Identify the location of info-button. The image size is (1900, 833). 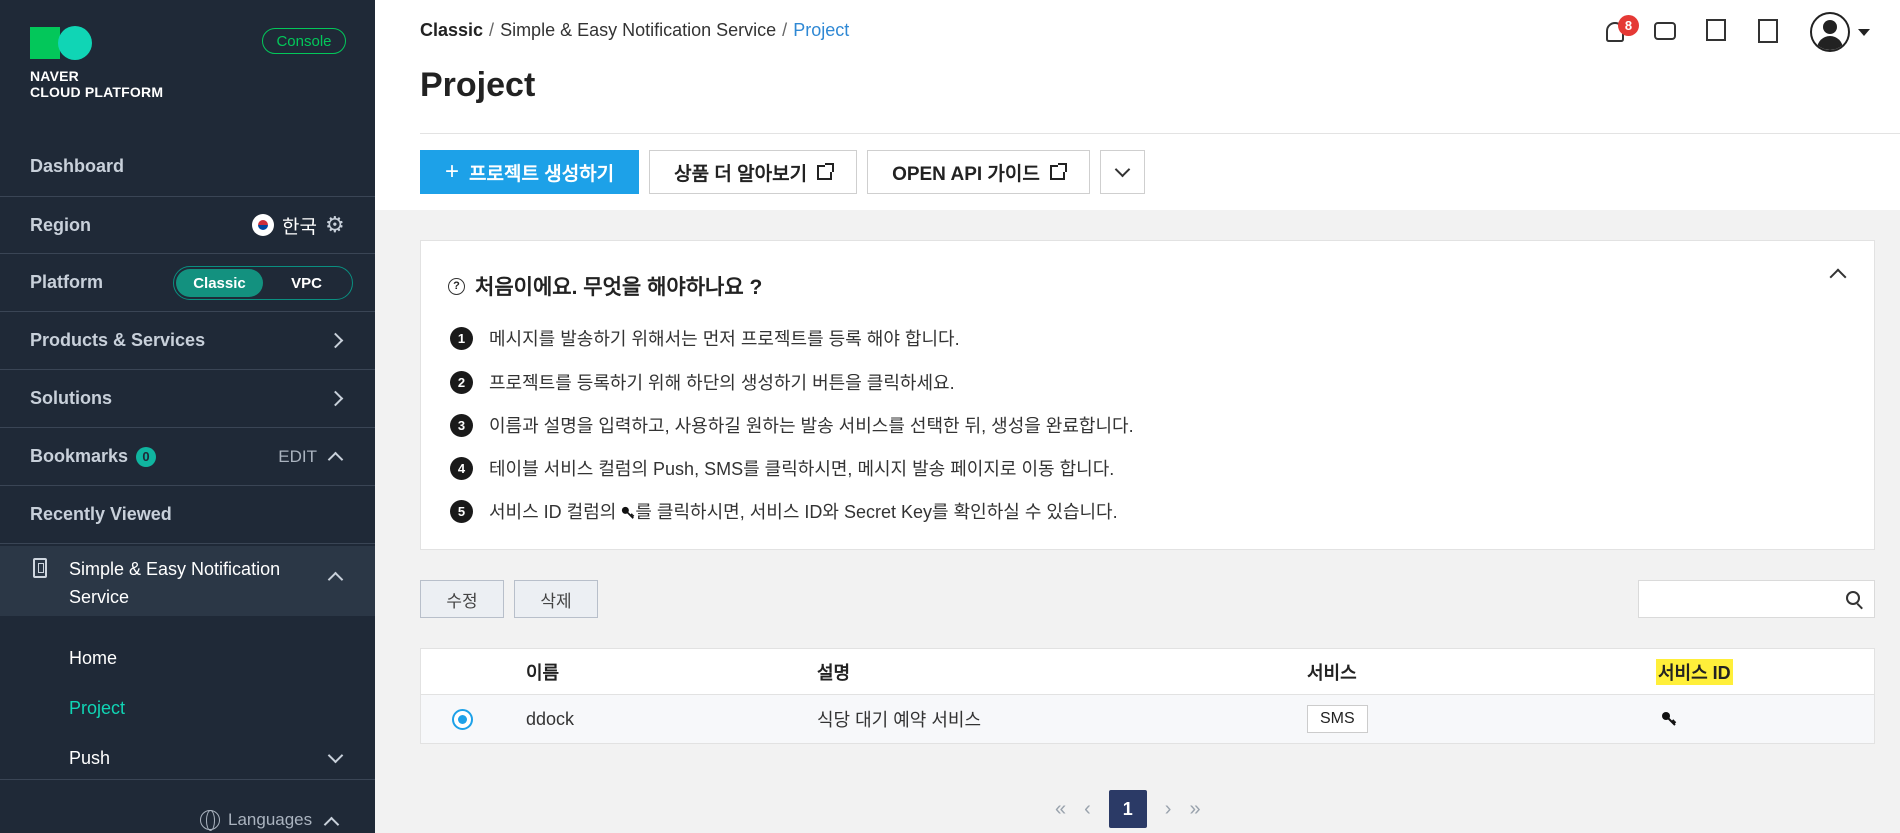
(1771, 32).